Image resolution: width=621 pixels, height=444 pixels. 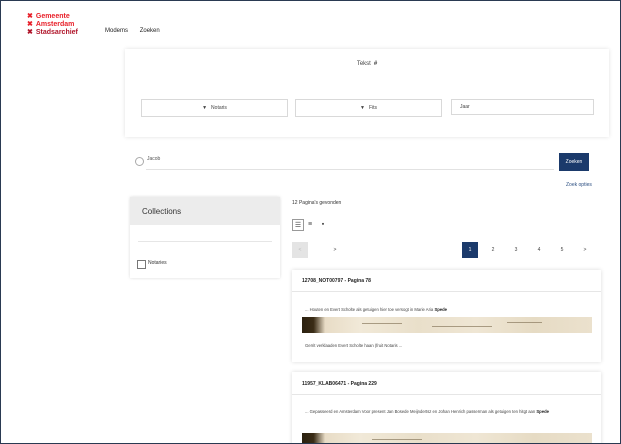 I want to click on filter-fits: ▼ Fits, so click(x=368, y=108).